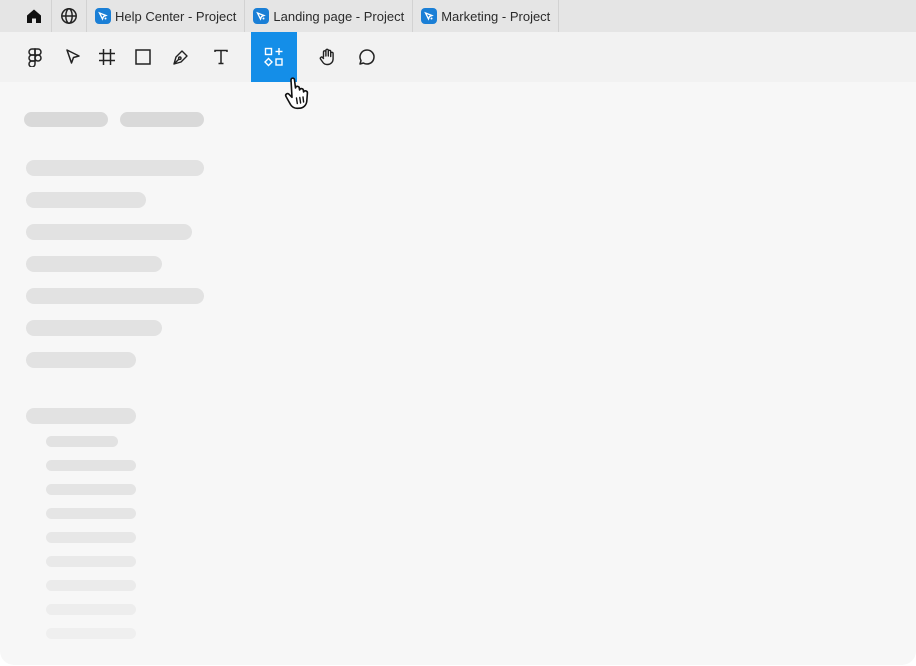  What do you see at coordinates (273, 57) in the screenshot?
I see `resources-icon` at bounding box center [273, 57].